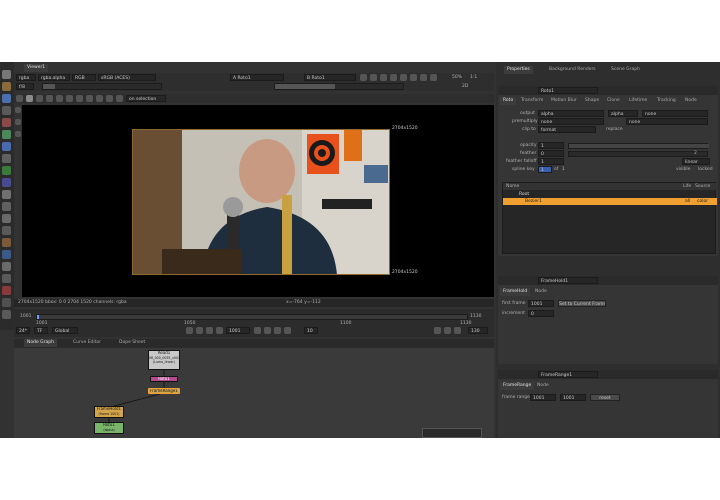 The height and width of the screenshot is (500, 720). I want to click on tab-dope-sheet: Dope Sheet, so click(132, 343).